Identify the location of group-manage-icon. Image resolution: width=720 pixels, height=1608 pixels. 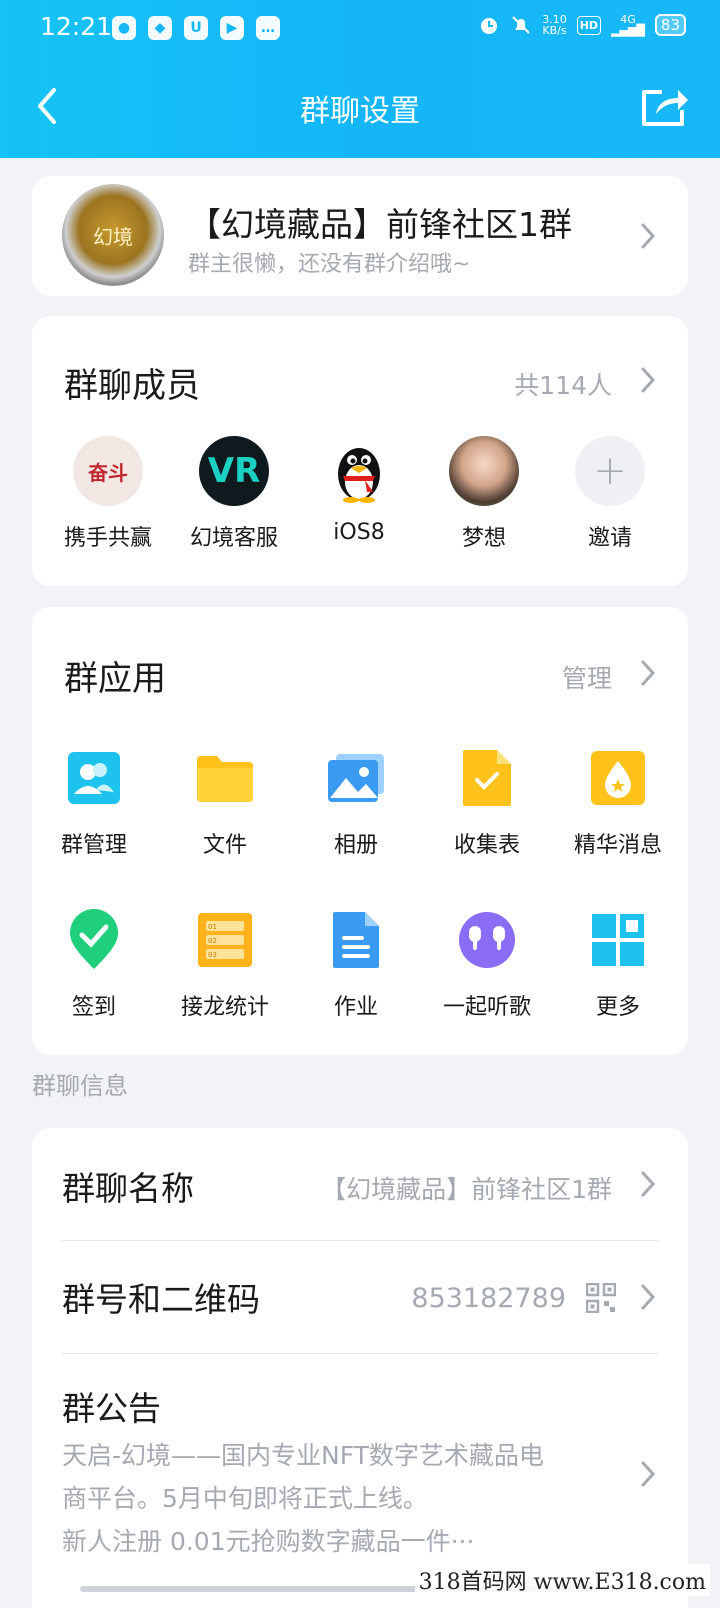
(94, 778).